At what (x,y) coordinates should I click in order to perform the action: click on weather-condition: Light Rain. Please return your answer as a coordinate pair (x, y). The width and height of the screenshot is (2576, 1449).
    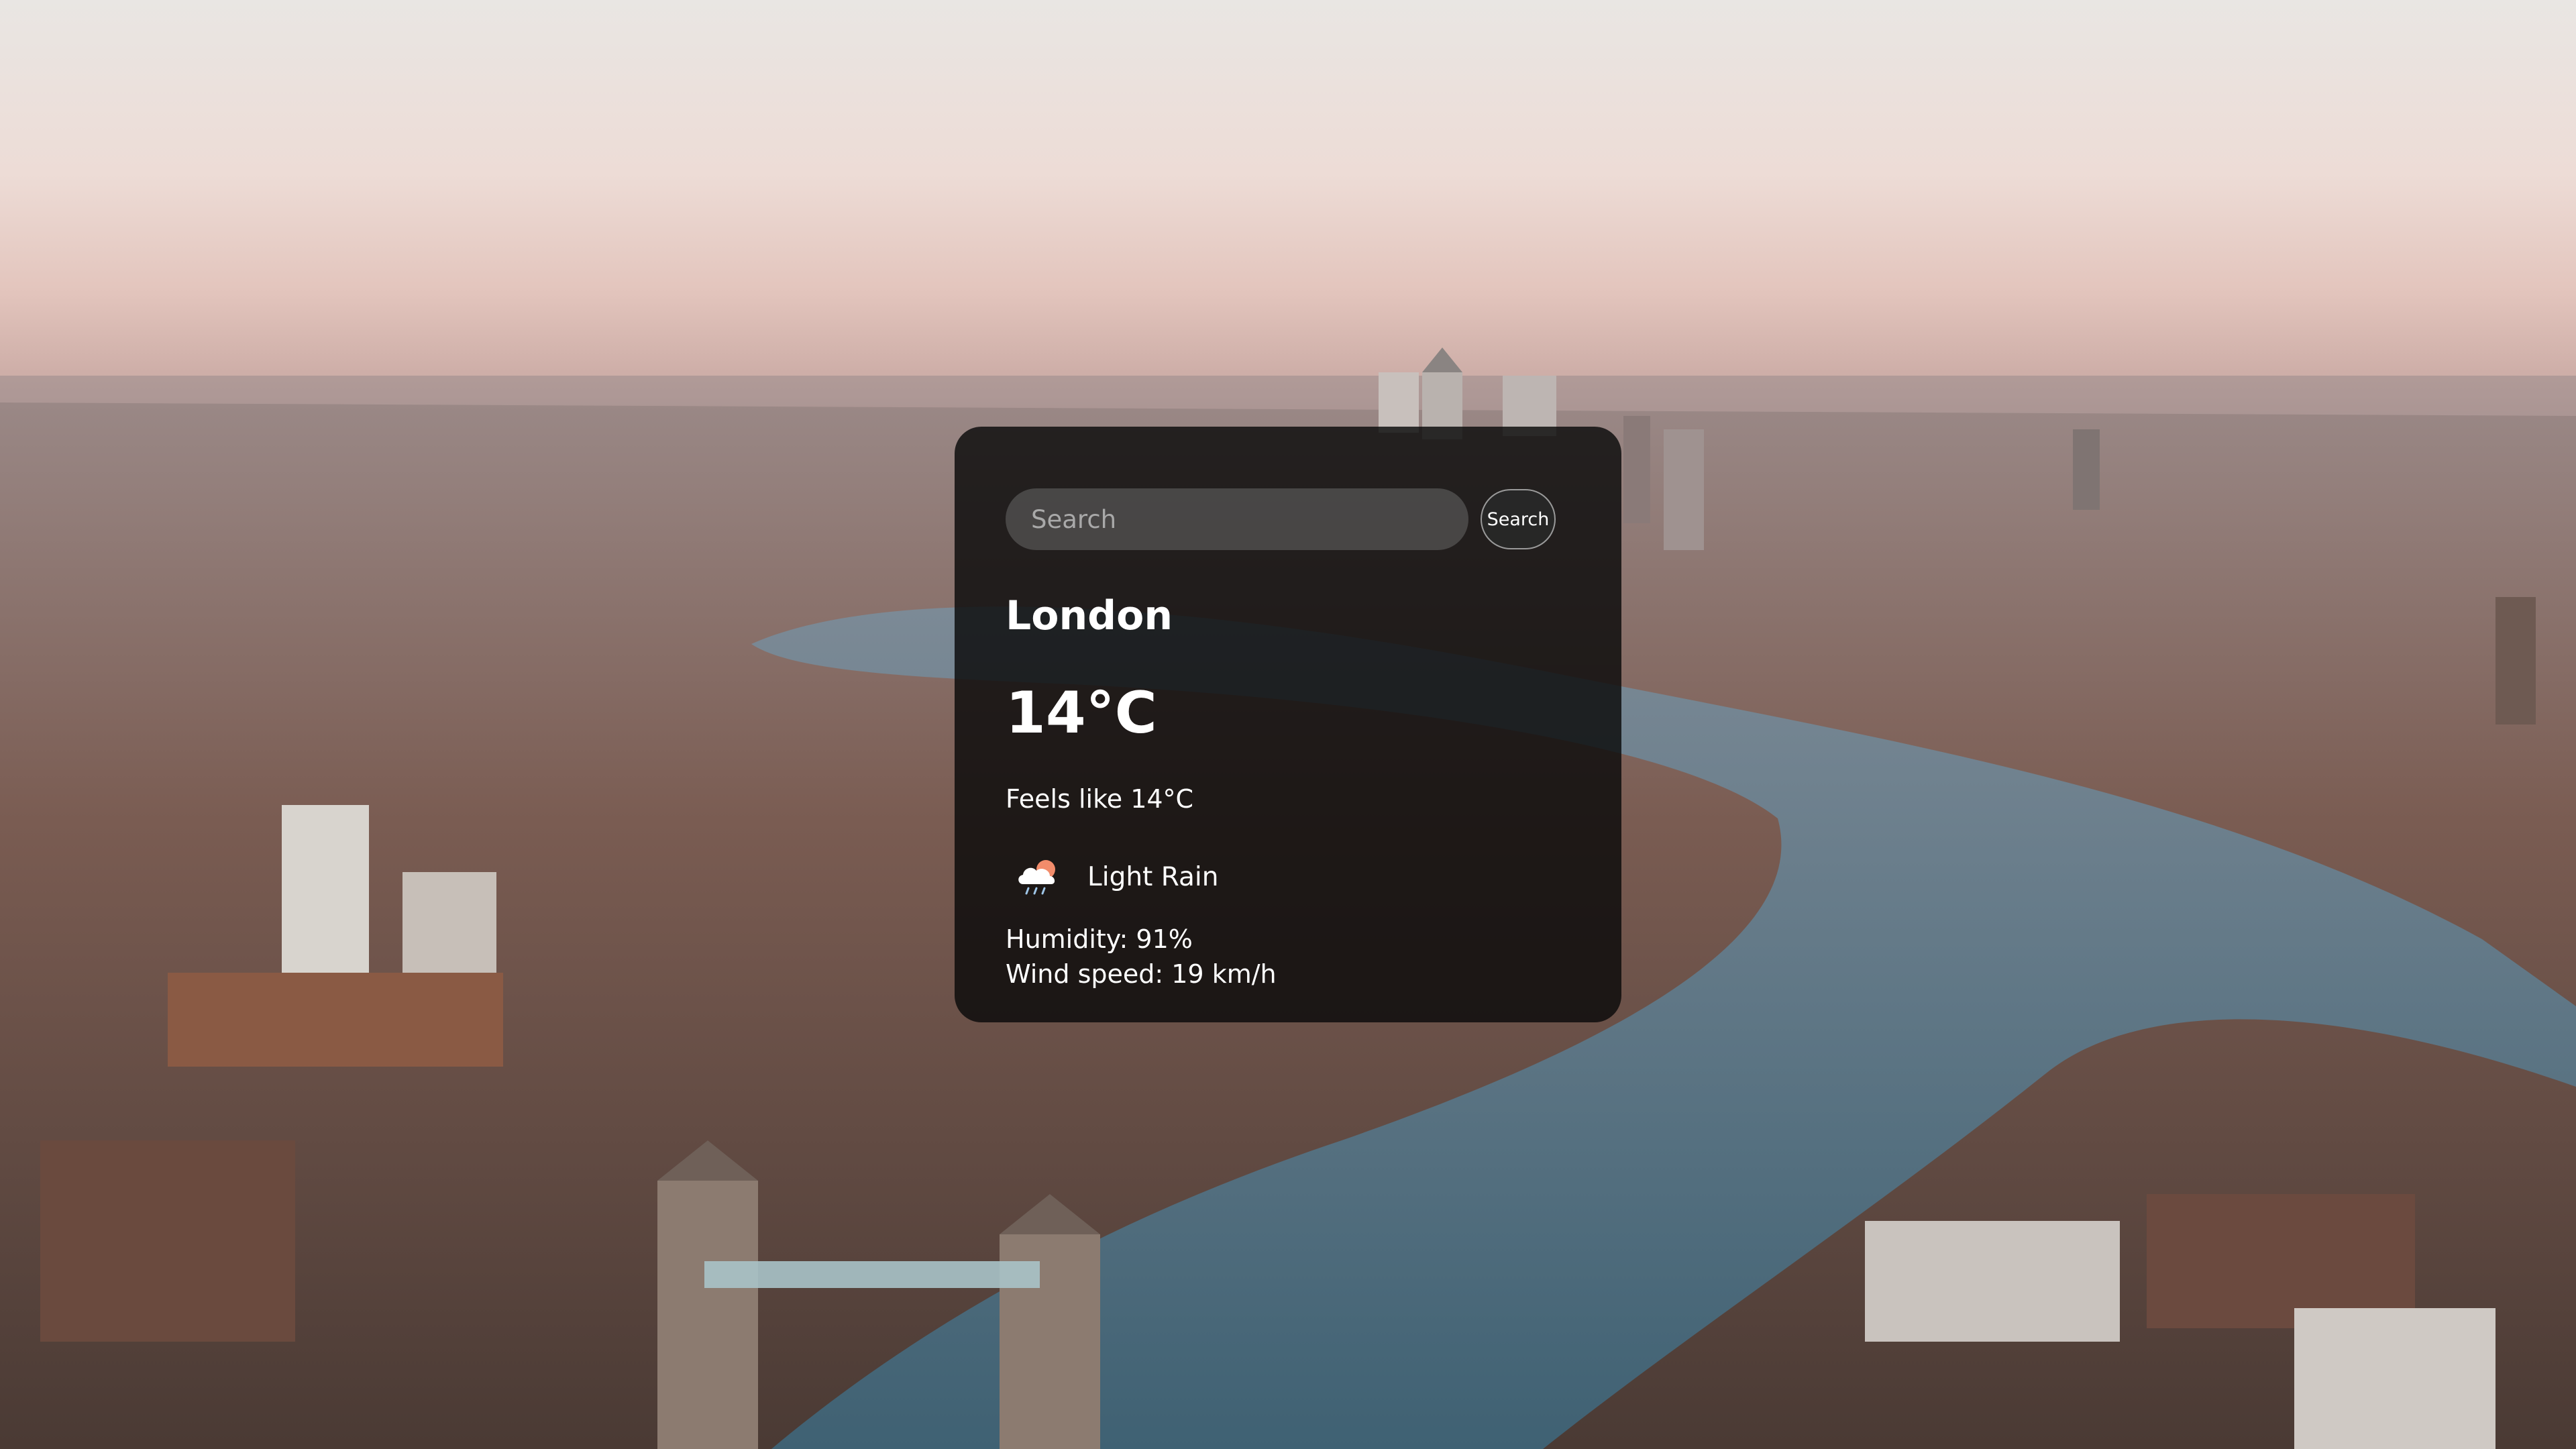
    Looking at the image, I should click on (1153, 876).